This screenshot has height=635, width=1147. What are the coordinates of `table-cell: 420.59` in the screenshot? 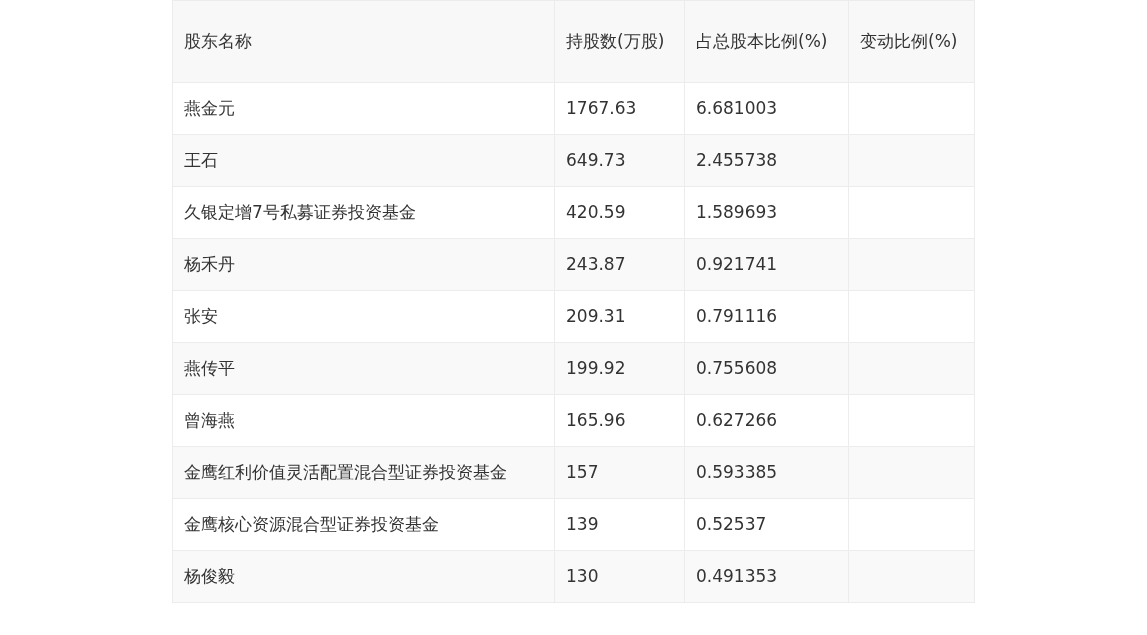 It's located at (596, 211).